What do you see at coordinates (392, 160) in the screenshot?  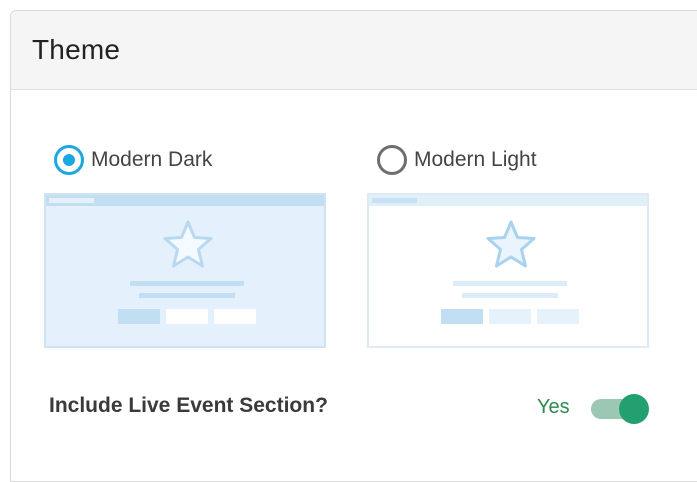 I see `modern-light-radio` at bounding box center [392, 160].